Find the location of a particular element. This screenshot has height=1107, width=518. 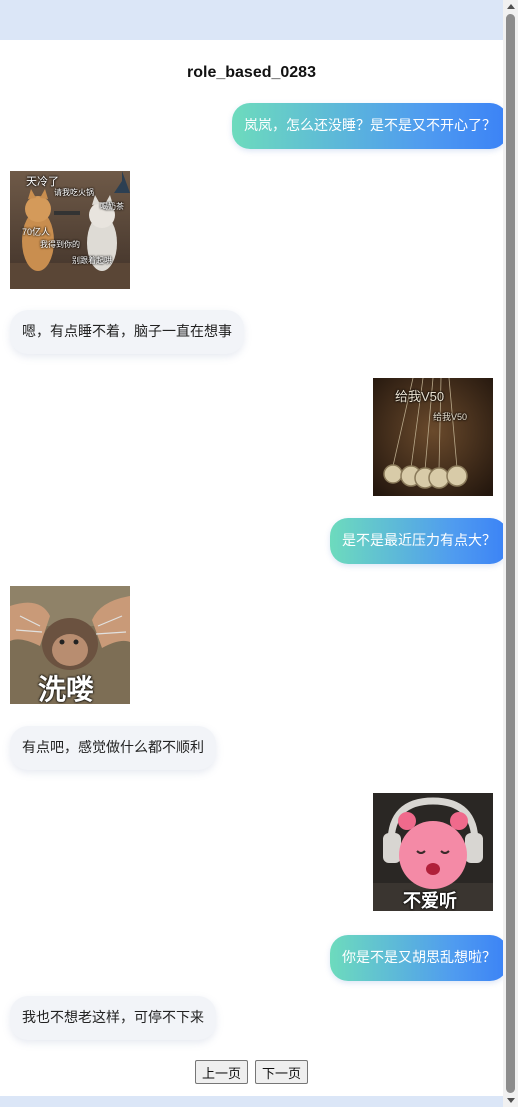

sticker-caption: 洗喽 is located at coordinates (66, 689).